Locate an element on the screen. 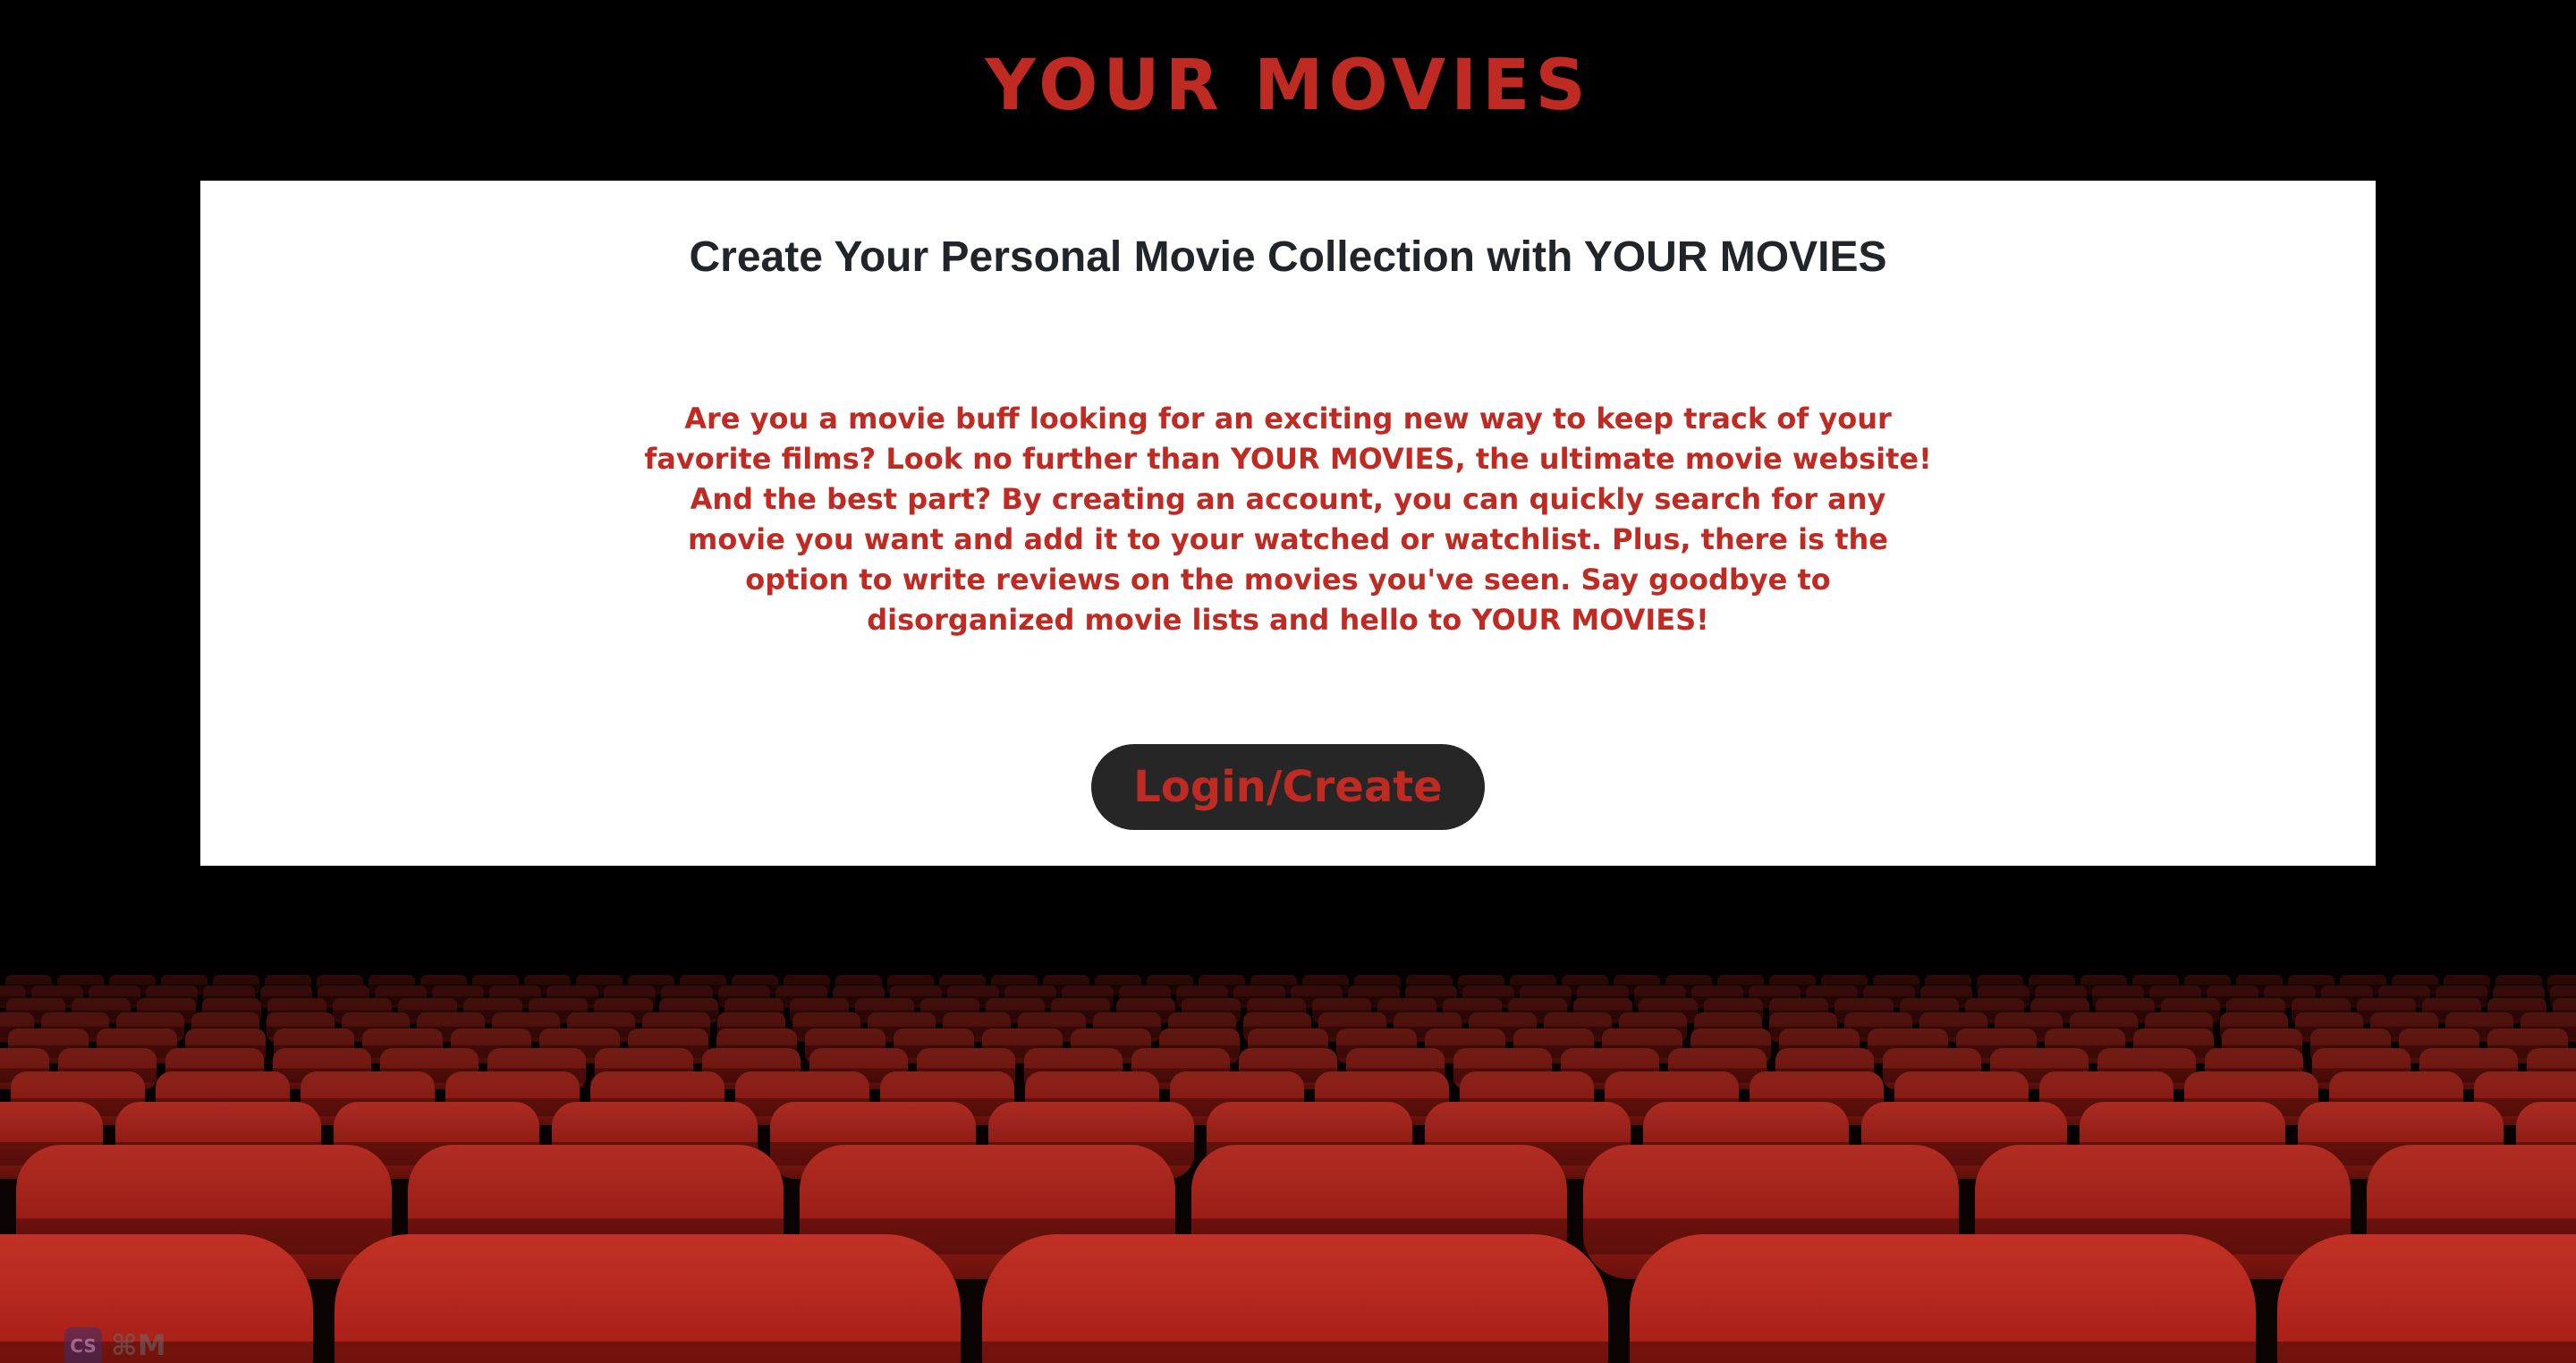 The width and height of the screenshot is (2576, 1363). extension-badge: CS ⌘M is located at coordinates (115, 1345).